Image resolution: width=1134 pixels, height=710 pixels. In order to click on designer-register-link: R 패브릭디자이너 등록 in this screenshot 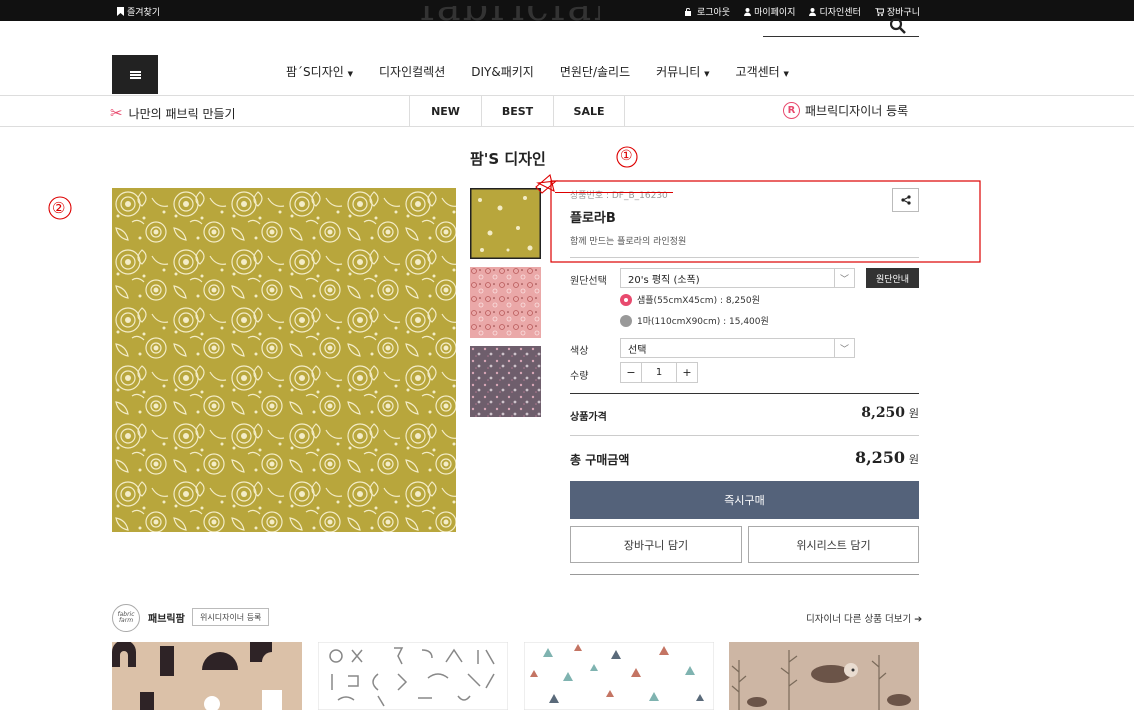, I will do `click(845, 110)`.